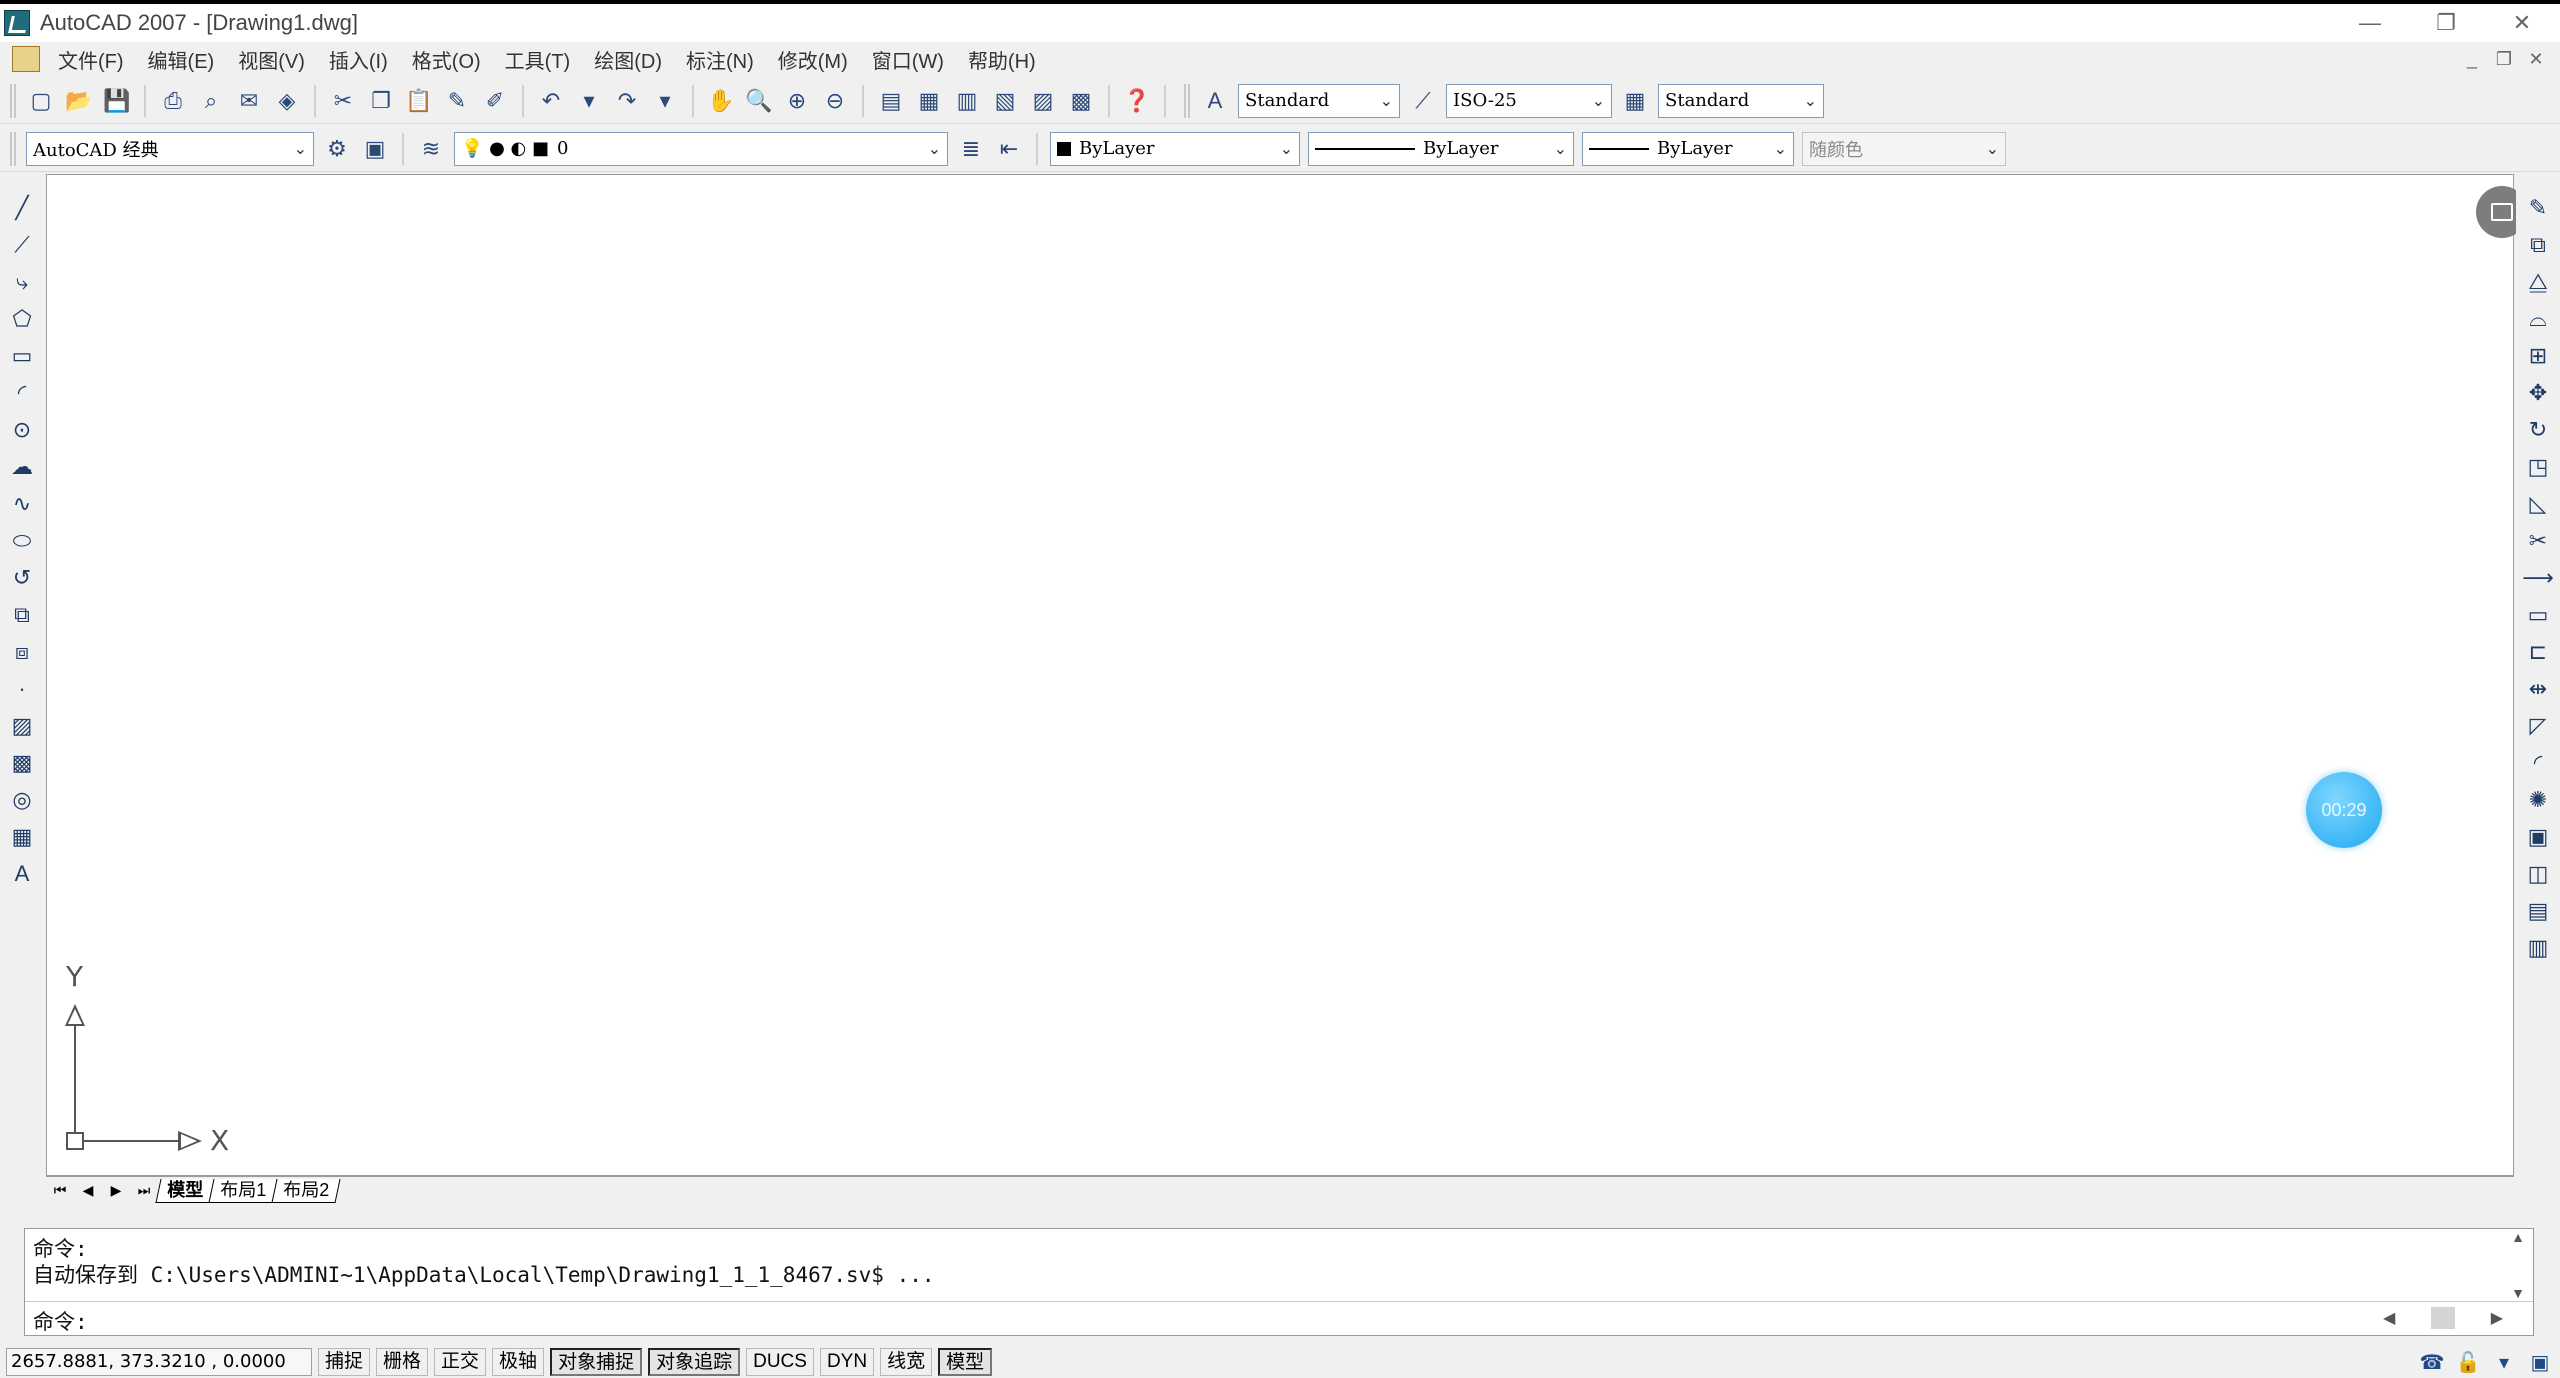 This screenshot has width=2560, height=1378. I want to click on doc-close-button: ✕, so click(2536, 59).